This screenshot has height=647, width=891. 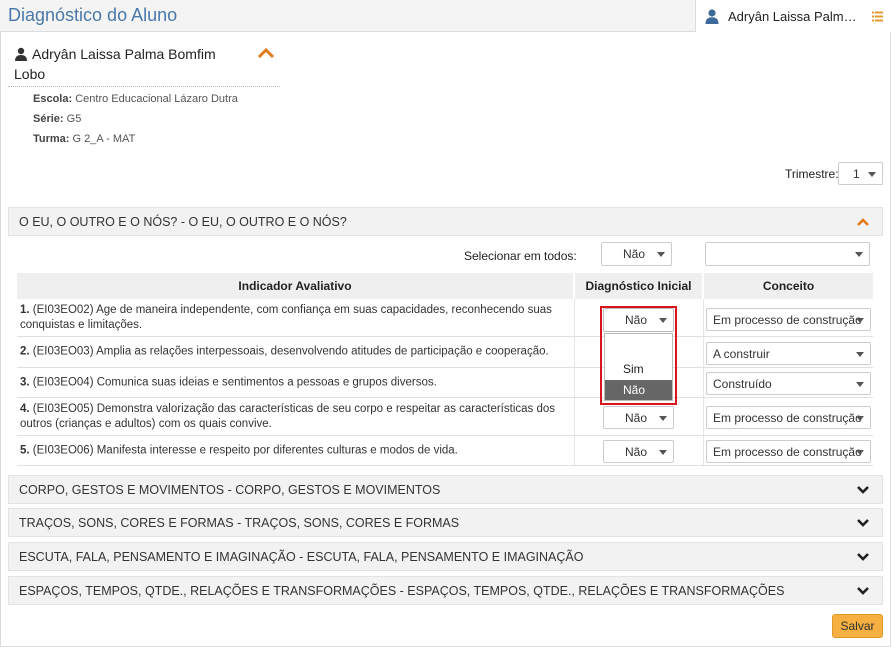 I want to click on header-conceito: Conceito, so click(x=788, y=286).